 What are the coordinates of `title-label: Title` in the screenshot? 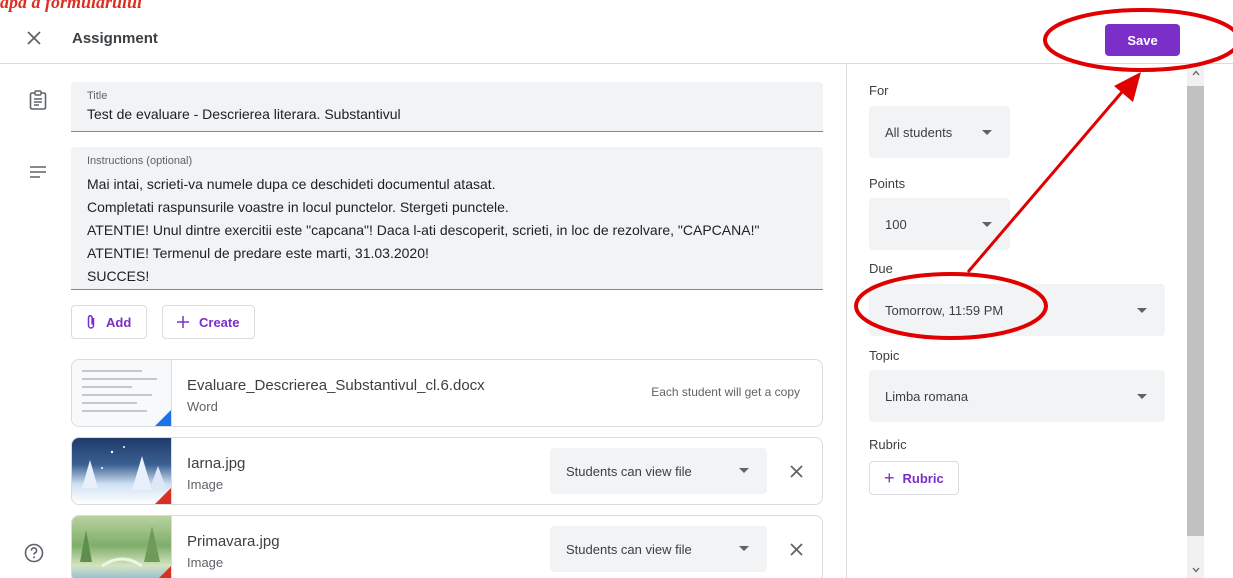 It's located at (97, 96).